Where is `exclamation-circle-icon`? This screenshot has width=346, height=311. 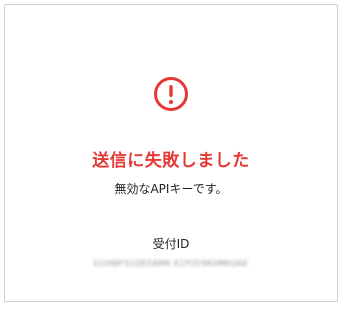
exclamation-circle-icon is located at coordinates (171, 94).